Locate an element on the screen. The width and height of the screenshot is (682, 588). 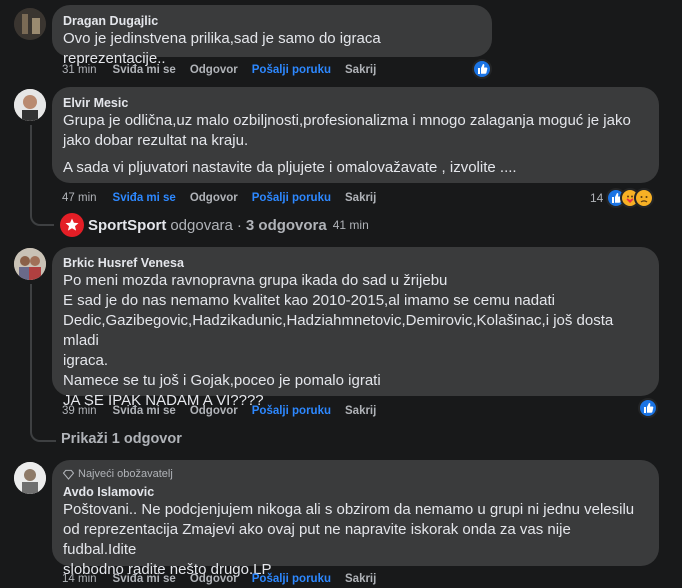
comment-line: jako dobar rezultat na kraju. is located at coordinates (156, 140).